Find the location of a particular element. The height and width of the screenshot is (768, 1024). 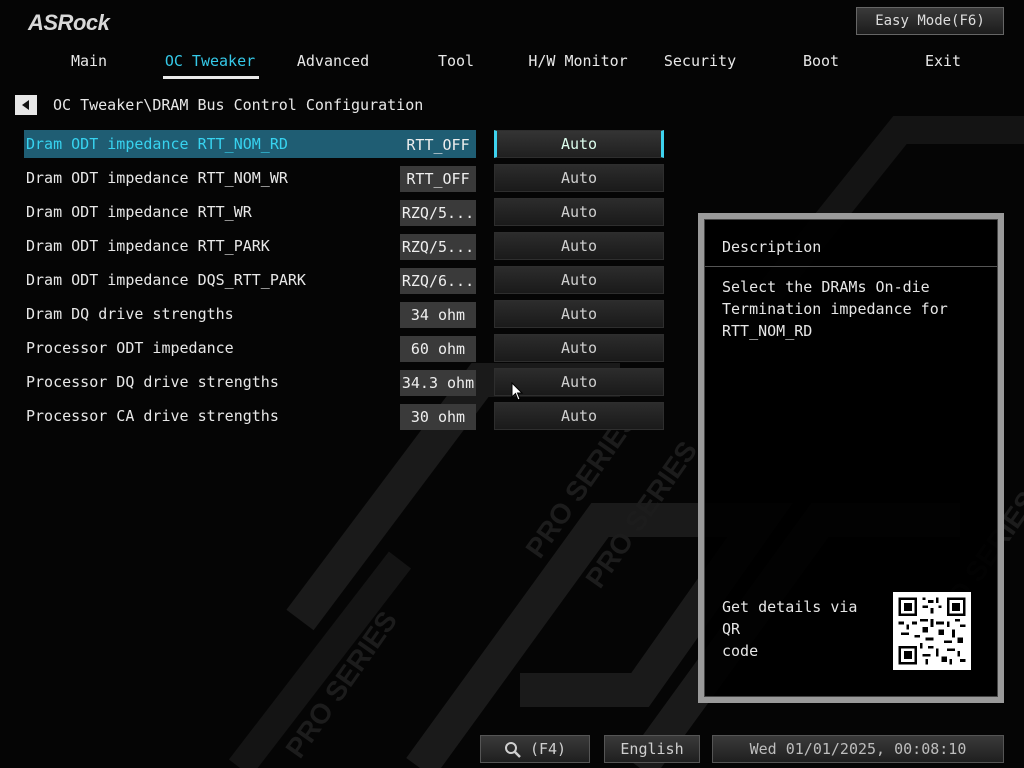

search-icon is located at coordinates (512, 749).